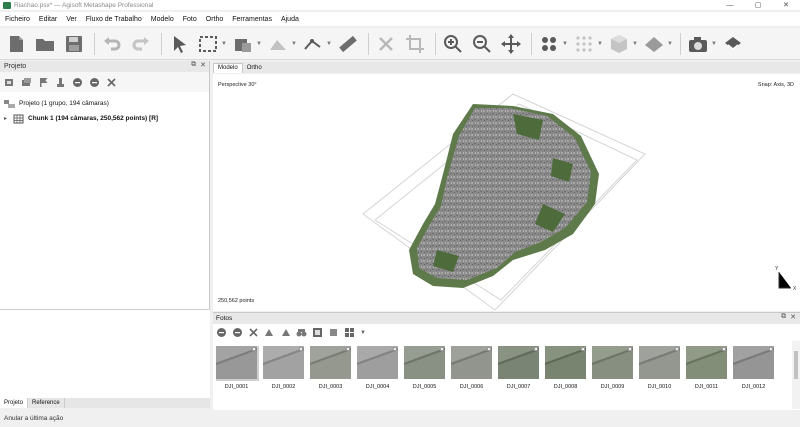 Image resolution: width=800 pixels, height=427 pixels. I want to click on chevron-right-icon: ▸, so click(8, 118).